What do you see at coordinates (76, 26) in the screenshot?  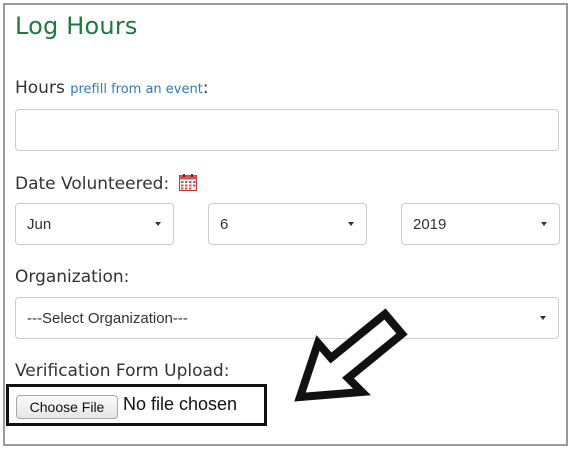 I see `page-title: Log Hours` at bounding box center [76, 26].